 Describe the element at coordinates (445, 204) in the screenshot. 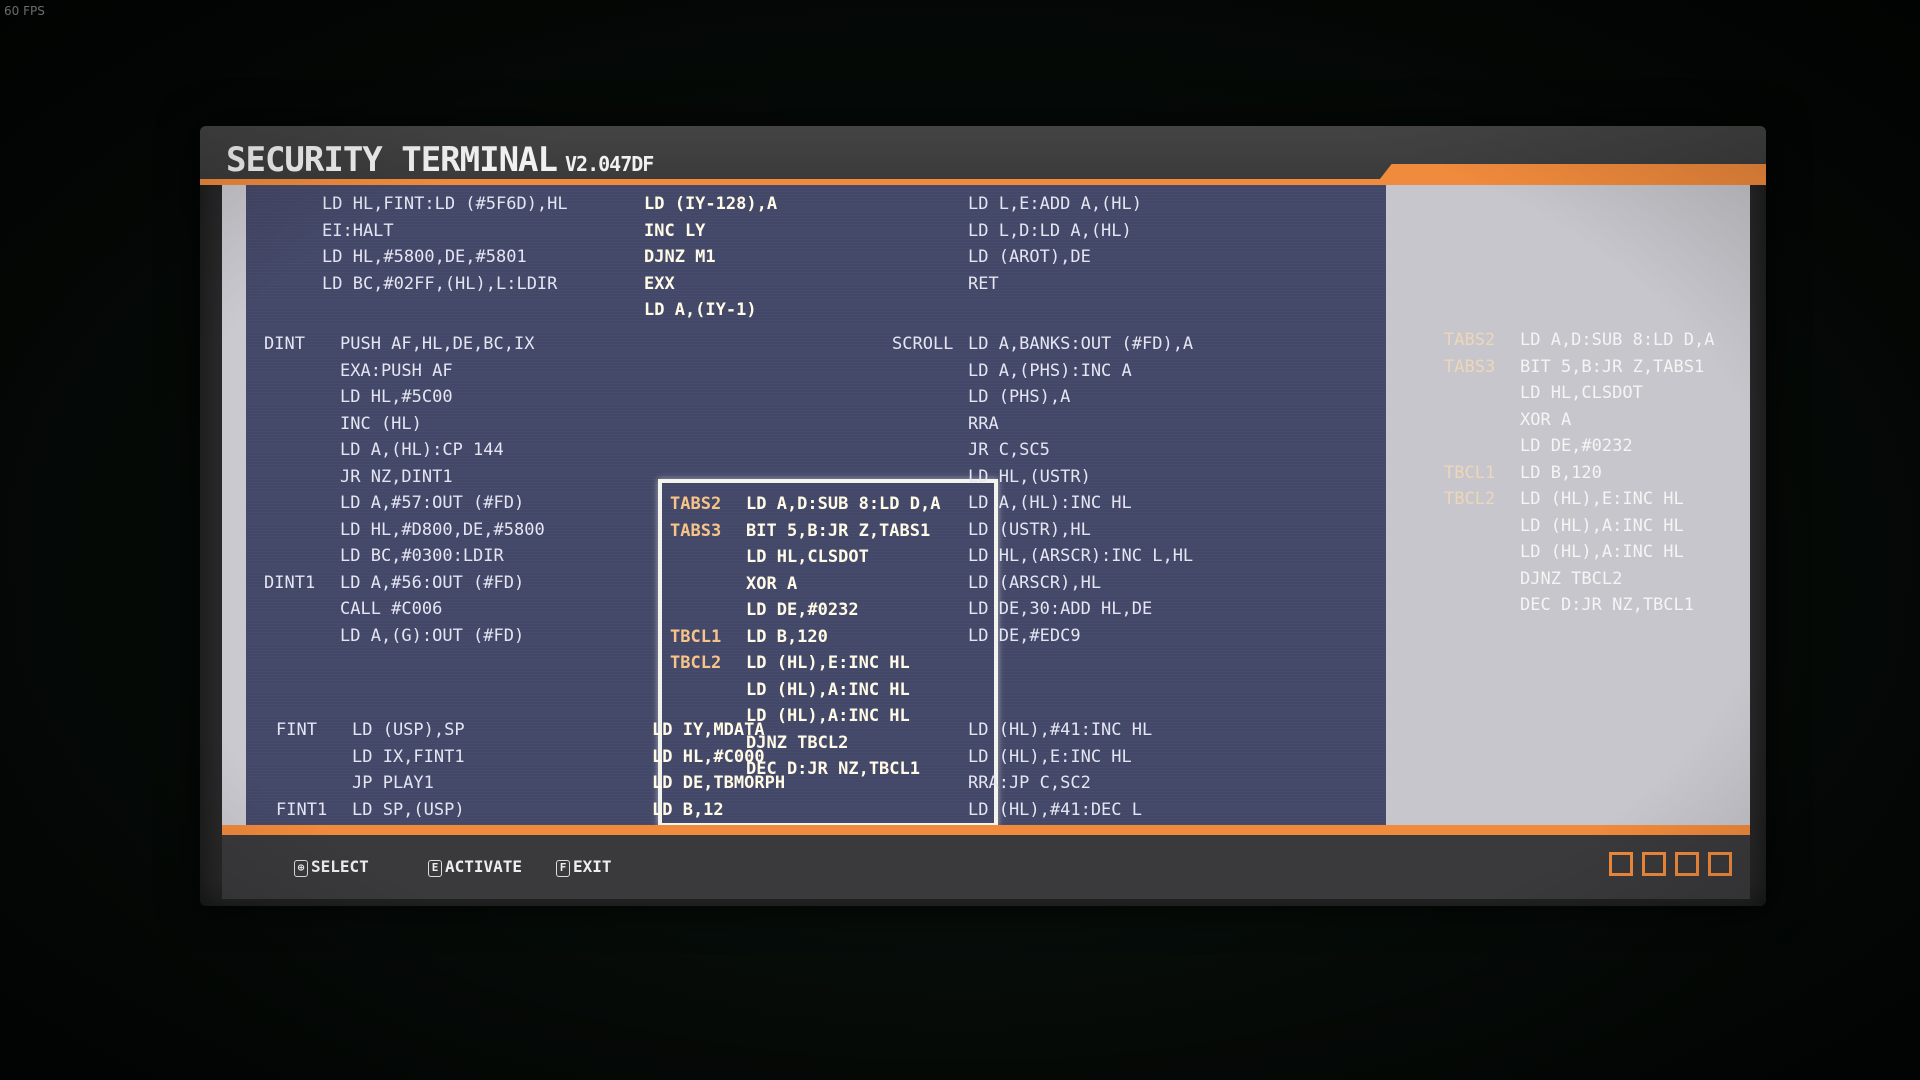

I see `code-line: LD HL,FINT:LD (#5F6D),HL` at that location.